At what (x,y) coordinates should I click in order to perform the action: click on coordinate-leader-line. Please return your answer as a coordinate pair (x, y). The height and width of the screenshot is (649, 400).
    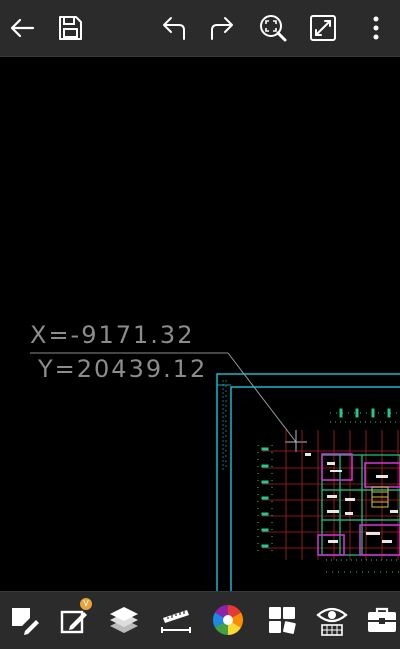
    Looking at the image, I should click on (262, 397).